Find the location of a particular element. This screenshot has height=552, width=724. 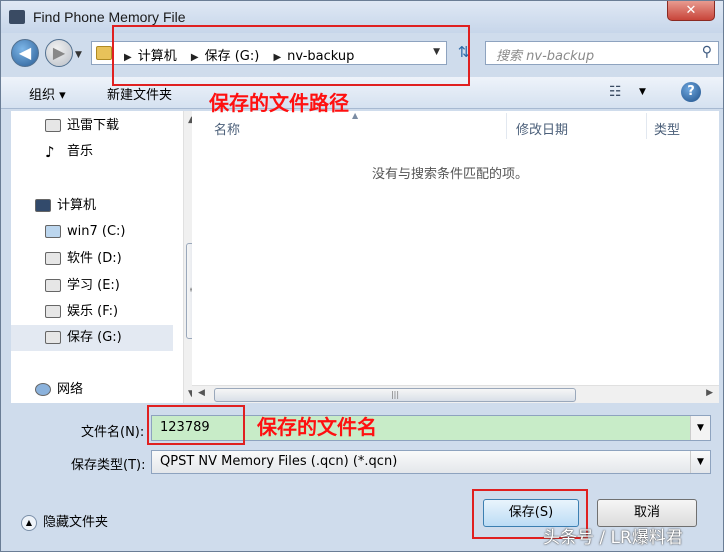

filetype-select: QPST NV Memory Files (.qcn) (*.qcn) ▼ is located at coordinates (431, 462).